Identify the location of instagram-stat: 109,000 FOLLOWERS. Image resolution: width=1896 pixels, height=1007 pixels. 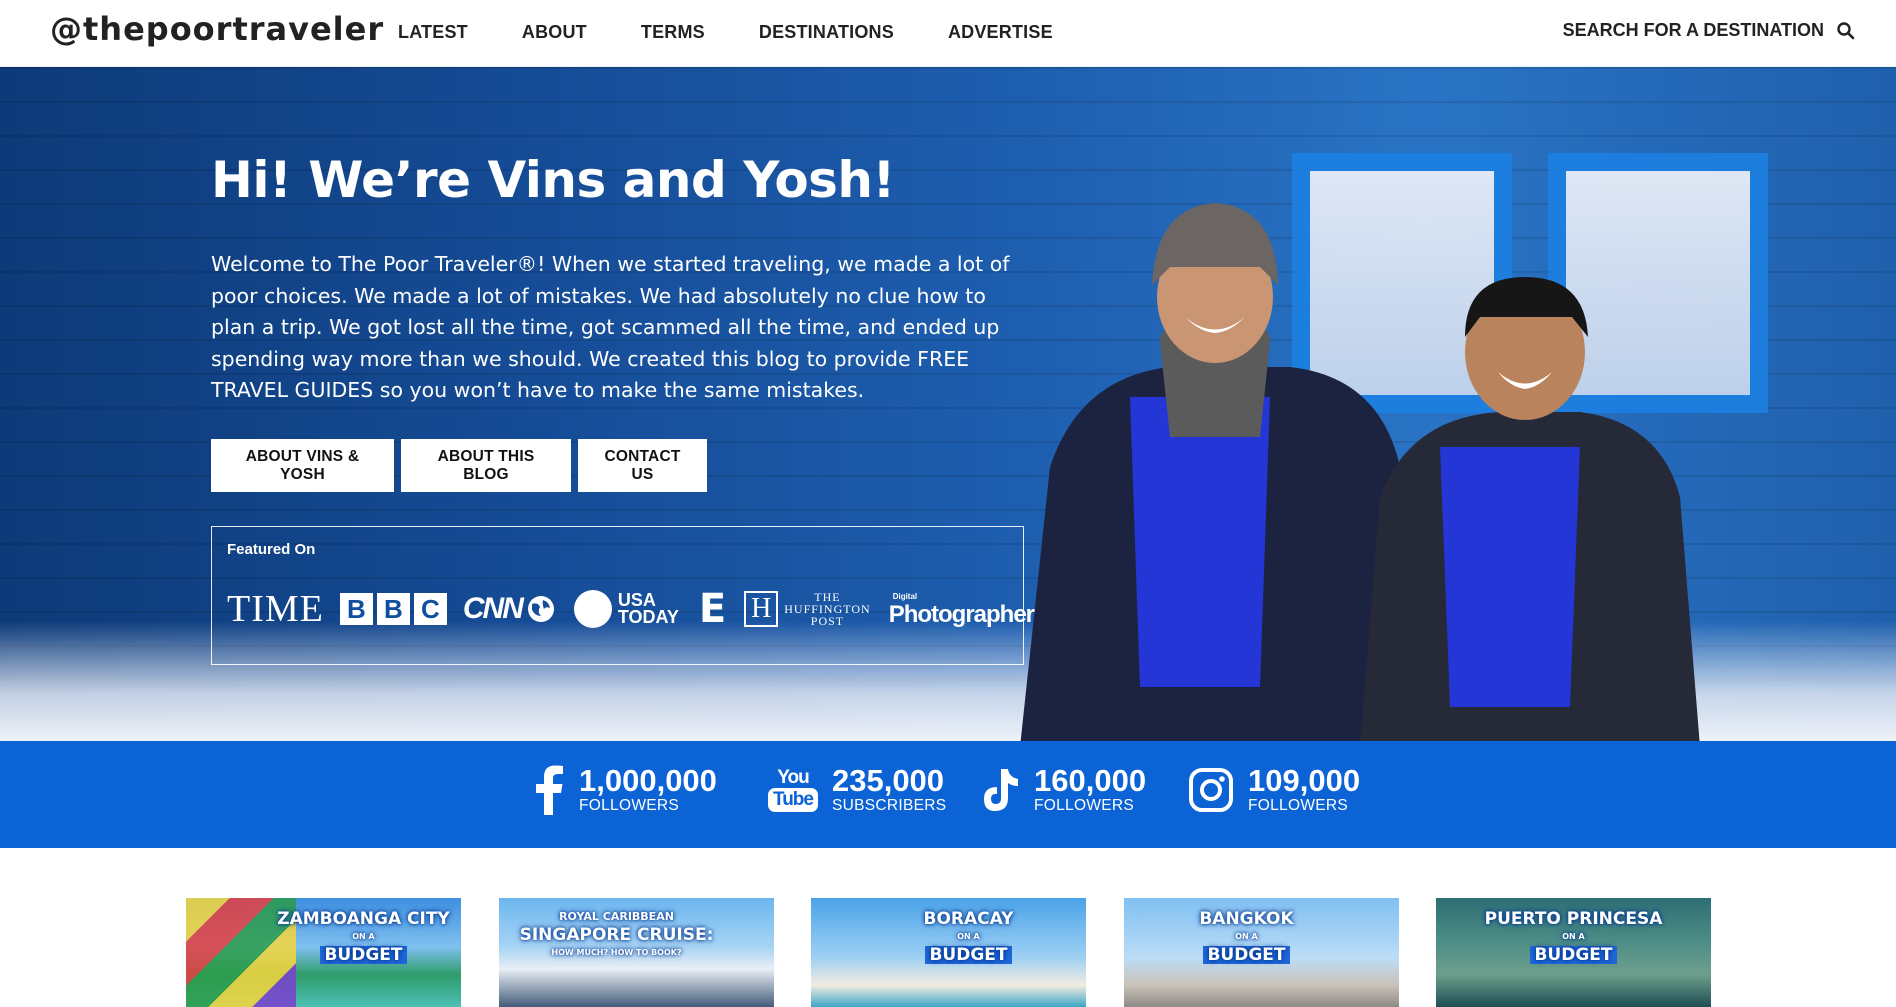
(1274, 790).